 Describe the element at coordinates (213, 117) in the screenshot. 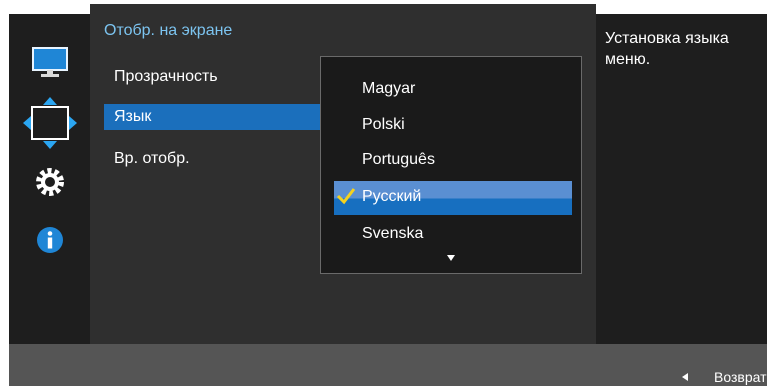

I see `menu-item-language: Язык` at that location.